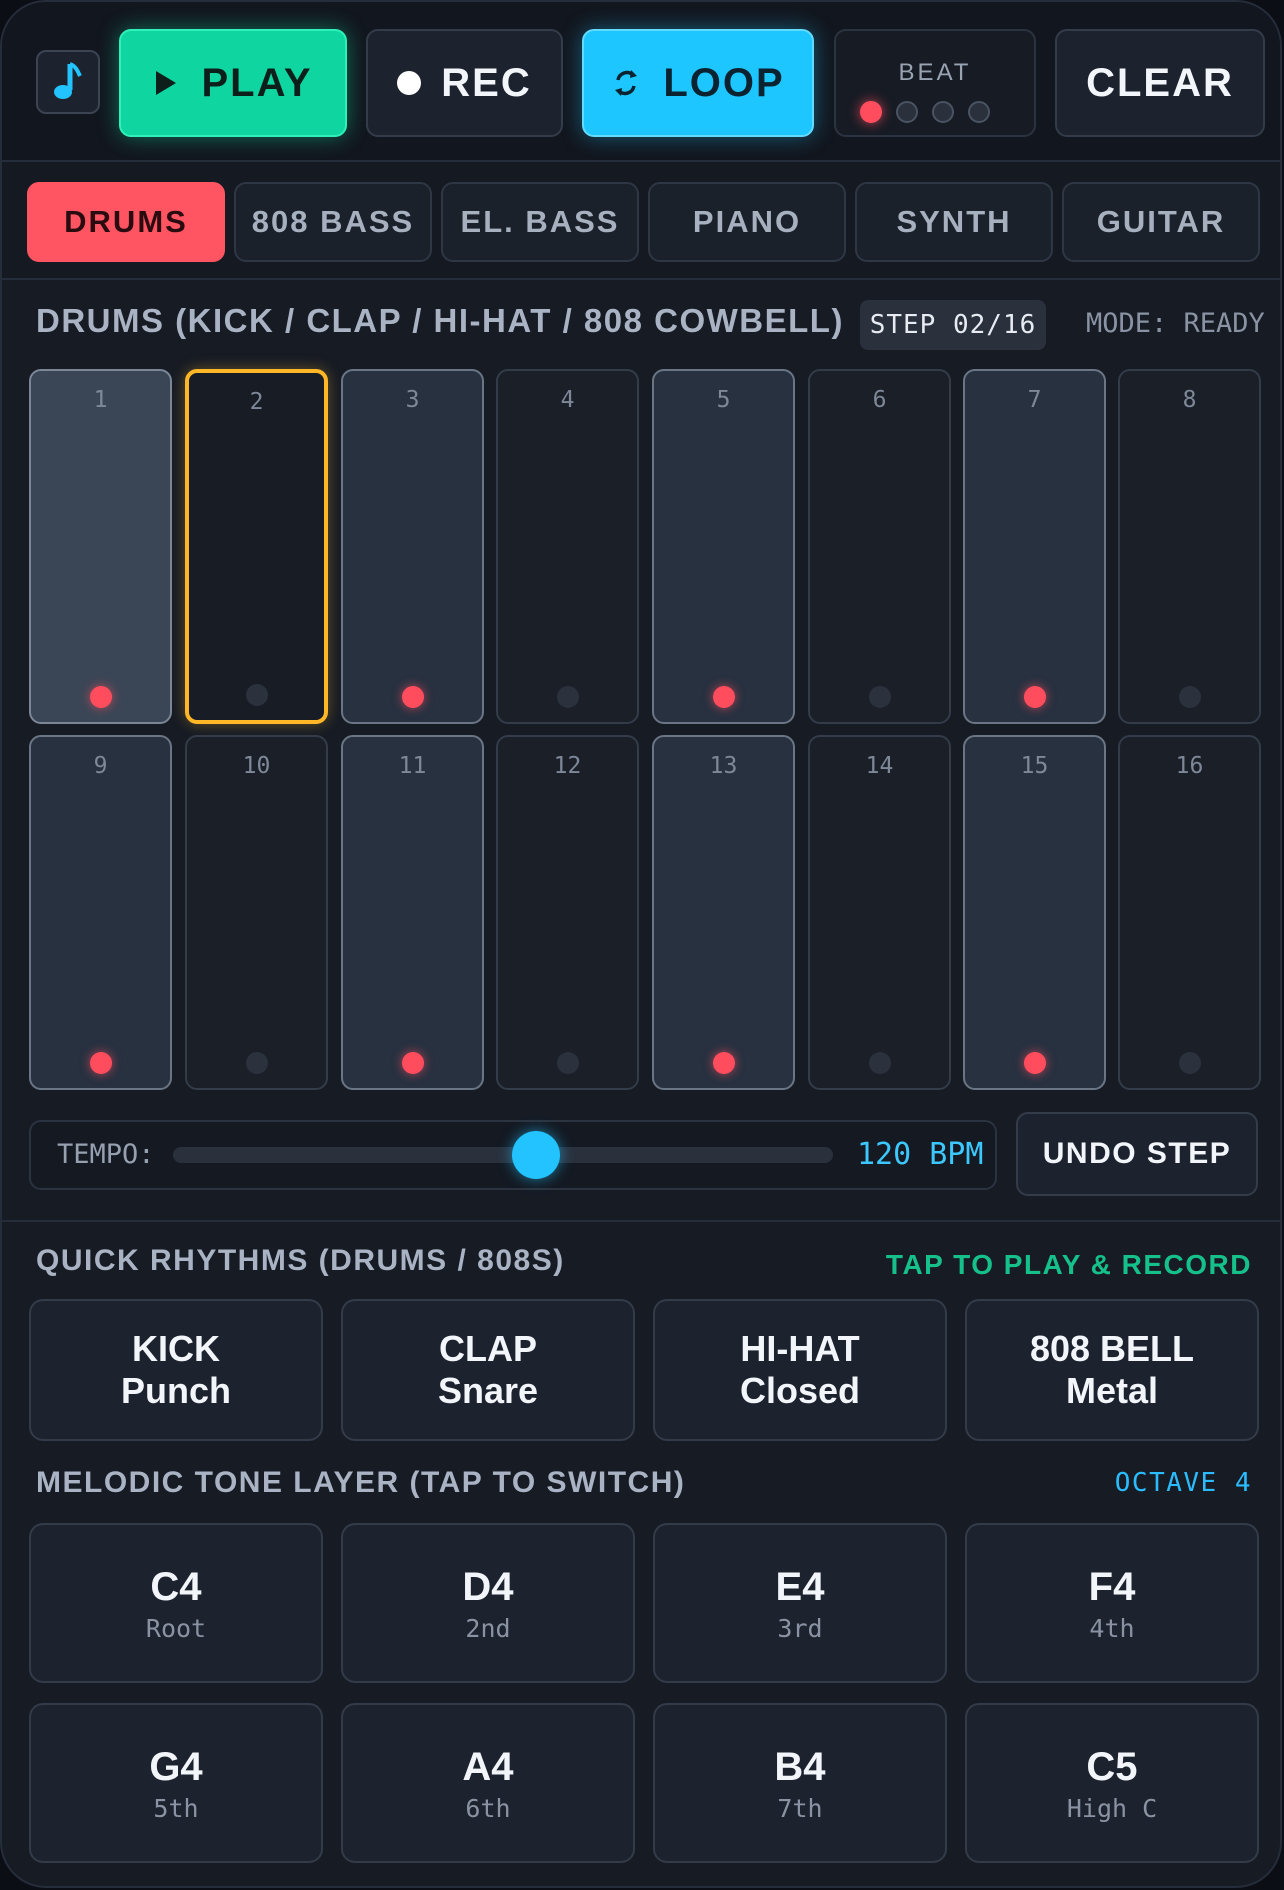  What do you see at coordinates (1189, 912) in the screenshot?
I see `step-pad-16: 16` at bounding box center [1189, 912].